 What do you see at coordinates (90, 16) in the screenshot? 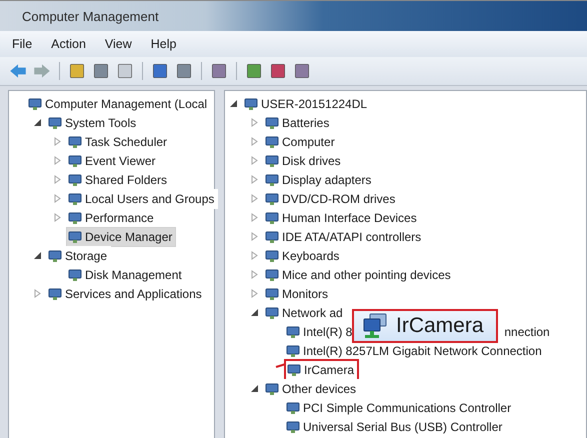
I see `window-title: Computer Management` at bounding box center [90, 16].